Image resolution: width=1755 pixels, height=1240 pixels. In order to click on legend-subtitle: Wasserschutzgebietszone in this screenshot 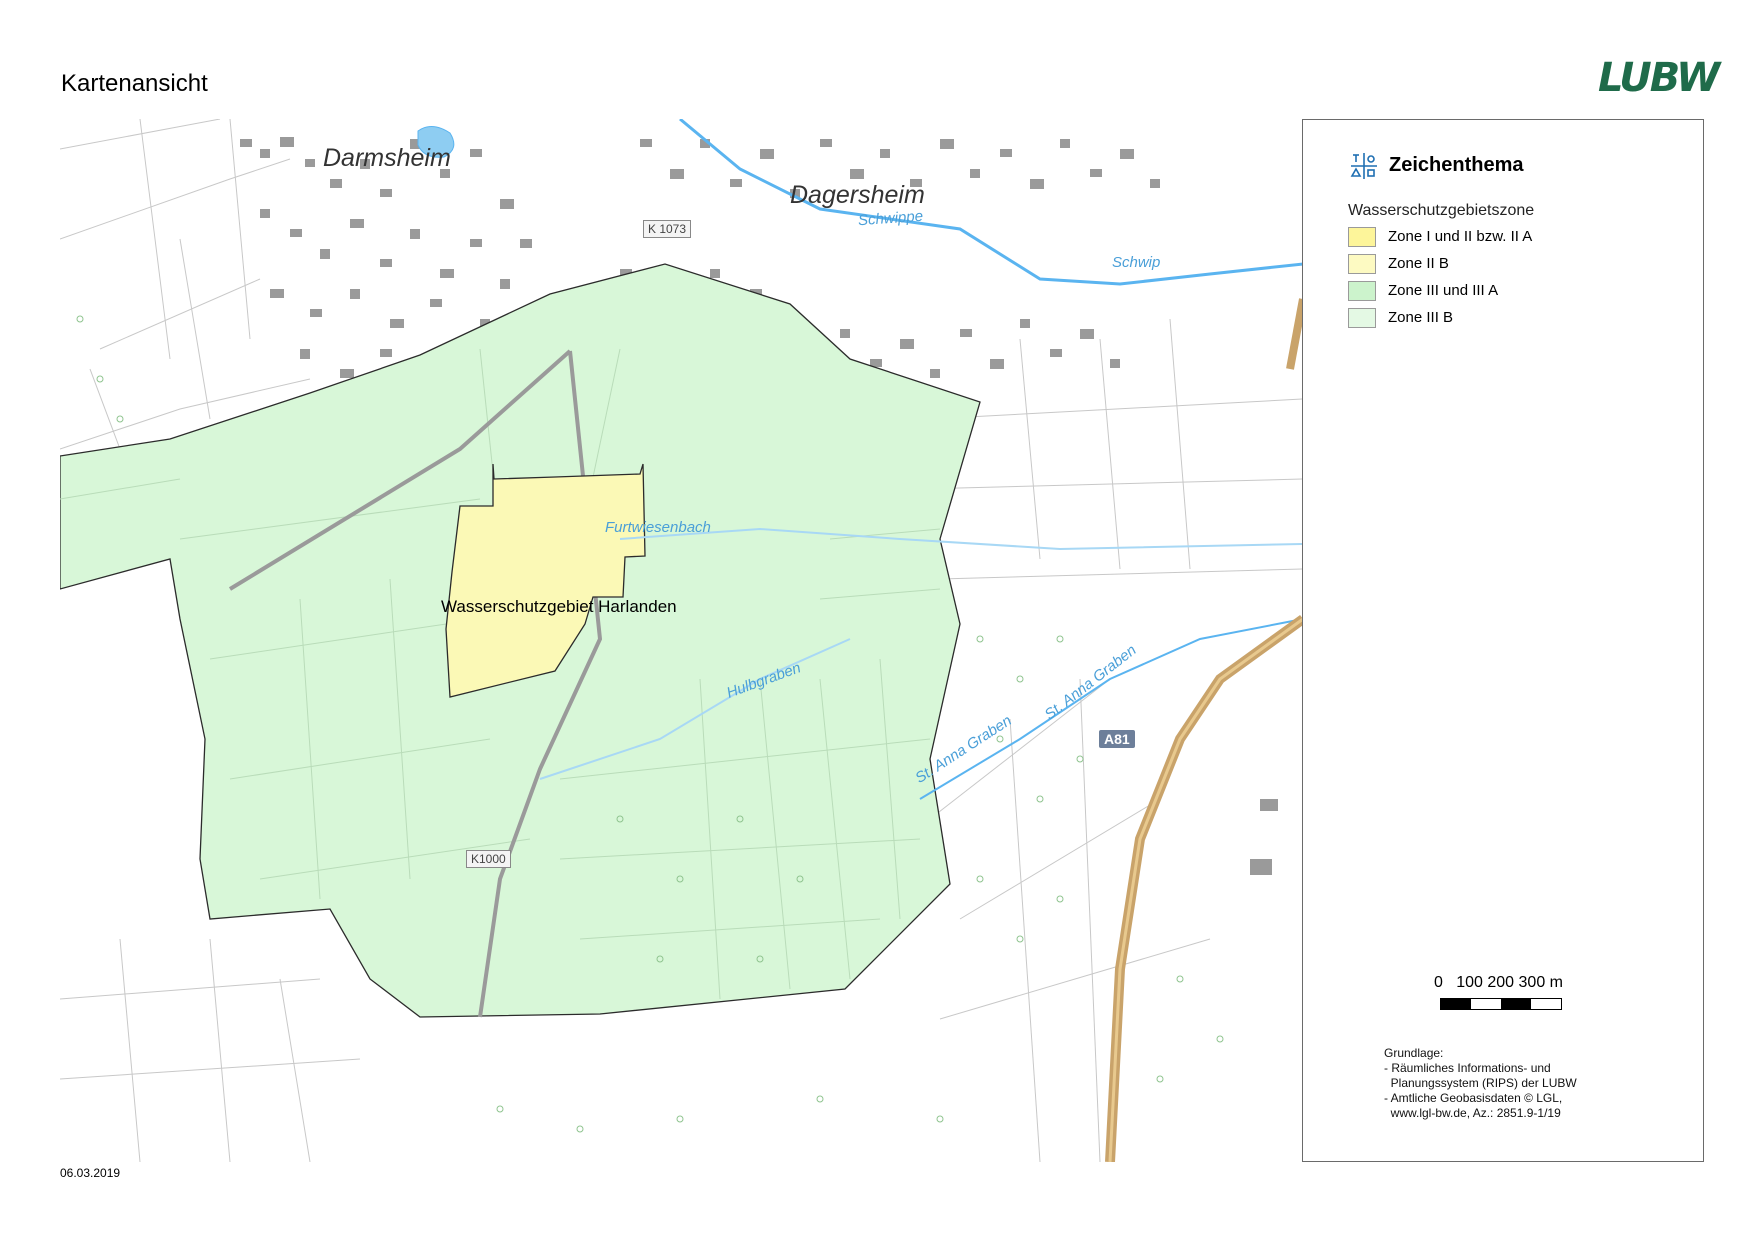, I will do `click(1441, 210)`.